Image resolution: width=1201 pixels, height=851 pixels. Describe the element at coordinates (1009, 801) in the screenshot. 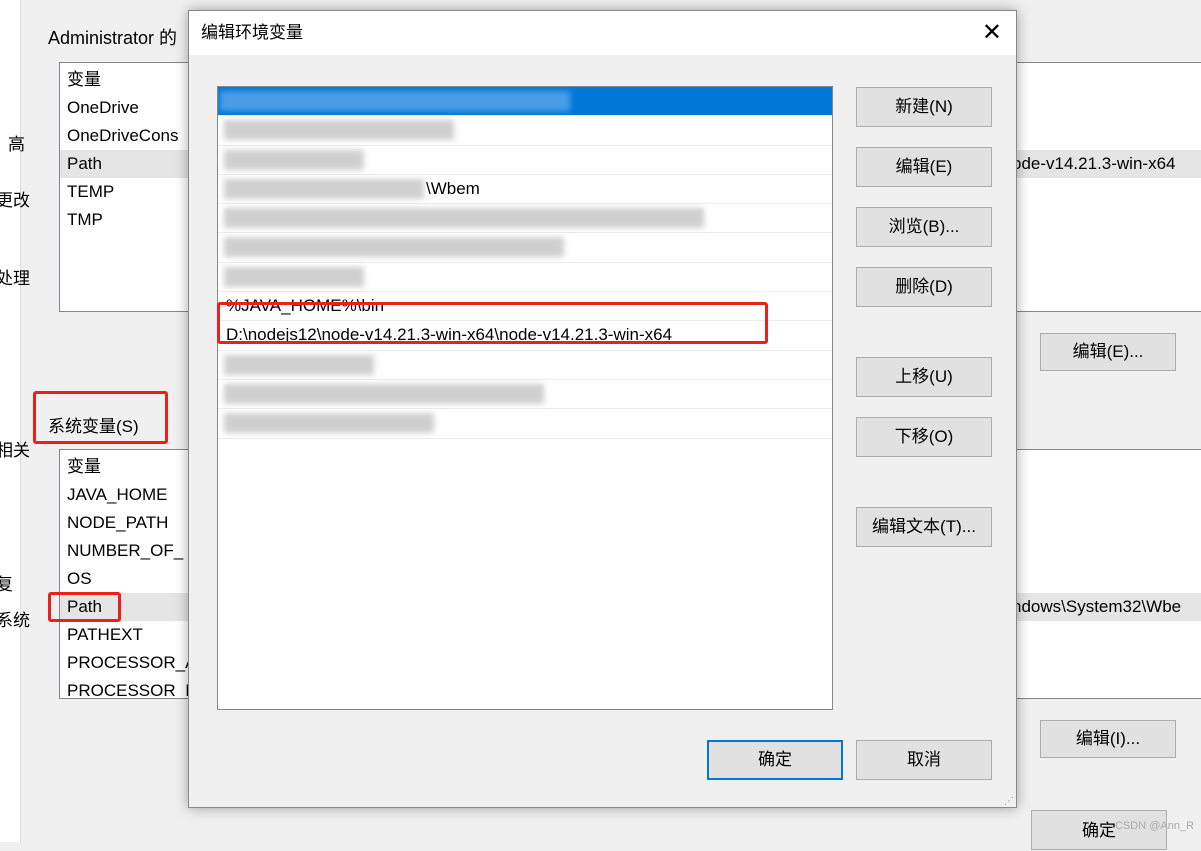

I see `resize-grip-icon: ⋰` at that location.